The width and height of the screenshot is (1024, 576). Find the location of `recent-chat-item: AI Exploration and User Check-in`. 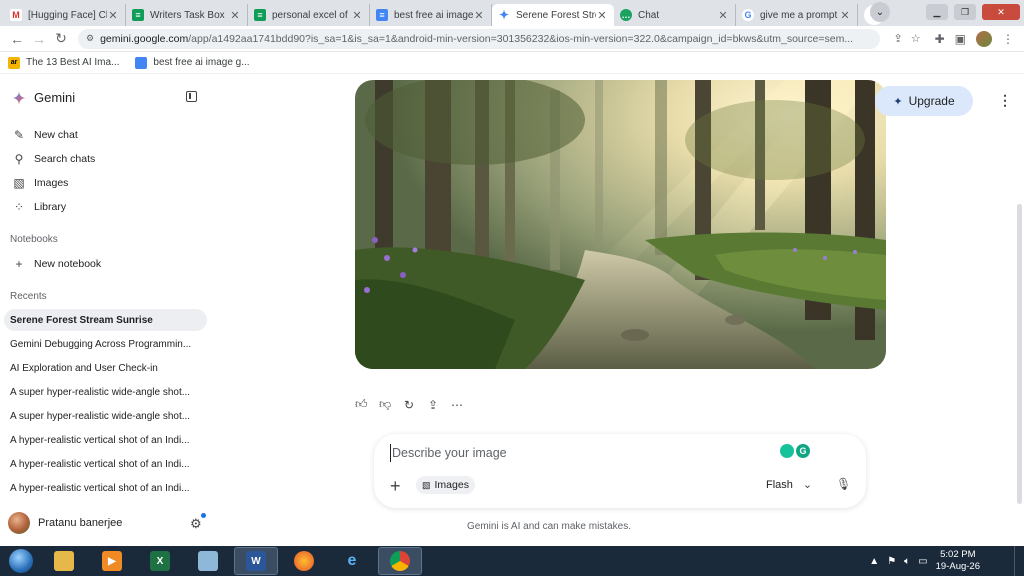

recent-chat-item: AI Exploration and User Check-in is located at coordinates (105, 368).